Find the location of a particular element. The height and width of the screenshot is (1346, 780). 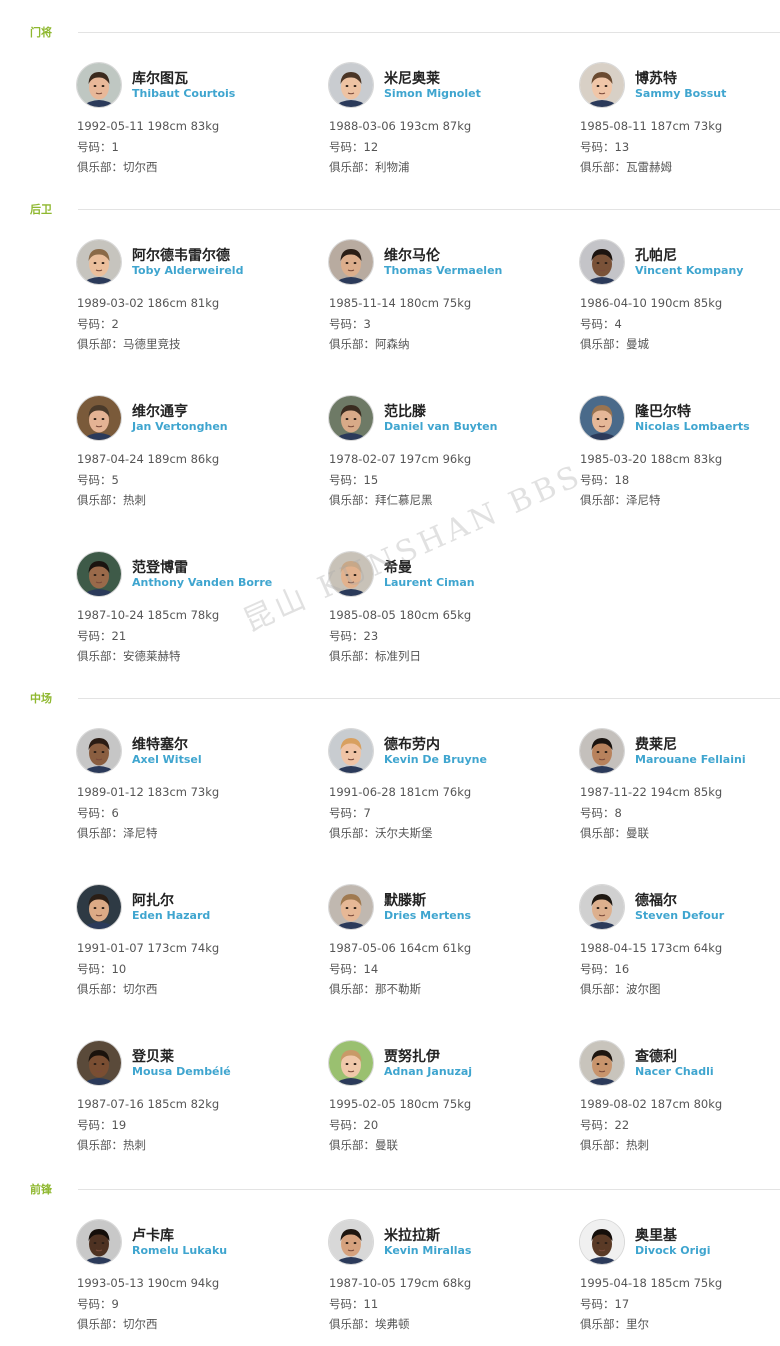

player-club: 俱乐部：切尔西 is located at coordinates (117, 989).